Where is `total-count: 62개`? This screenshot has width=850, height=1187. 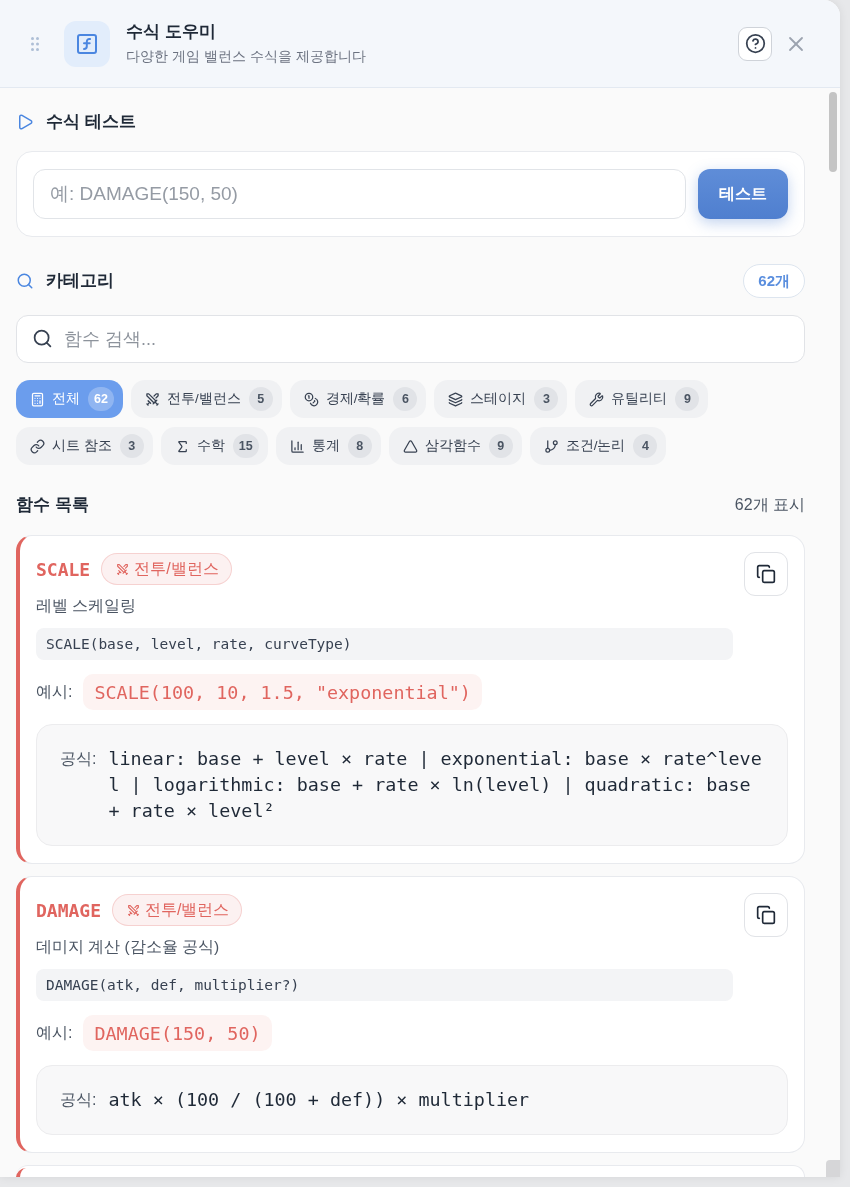 total-count: 62개 is located at coordinates (774, 281).